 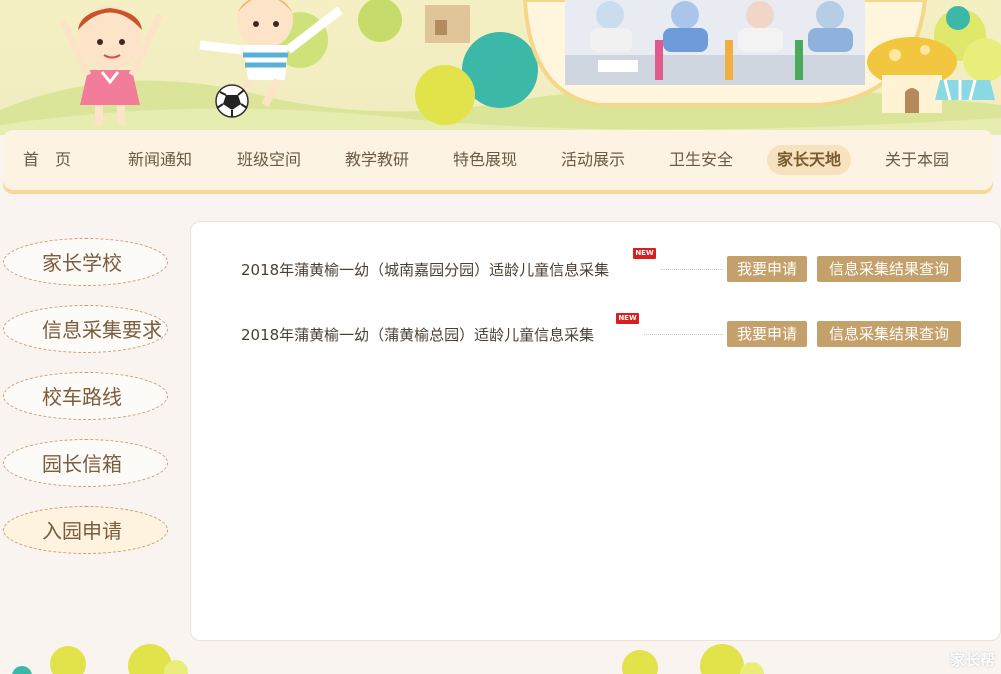 I want to click on nav-item-parents: 家长天地, so click(x=809, y=160).